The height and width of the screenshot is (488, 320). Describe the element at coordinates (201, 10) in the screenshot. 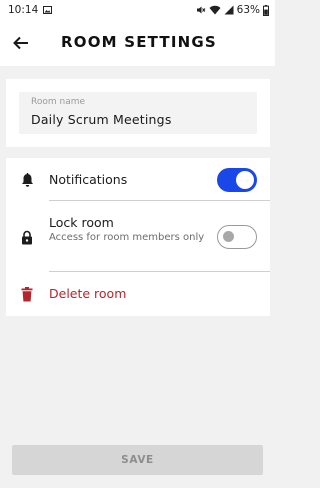

I see `mute-icon` at that location.